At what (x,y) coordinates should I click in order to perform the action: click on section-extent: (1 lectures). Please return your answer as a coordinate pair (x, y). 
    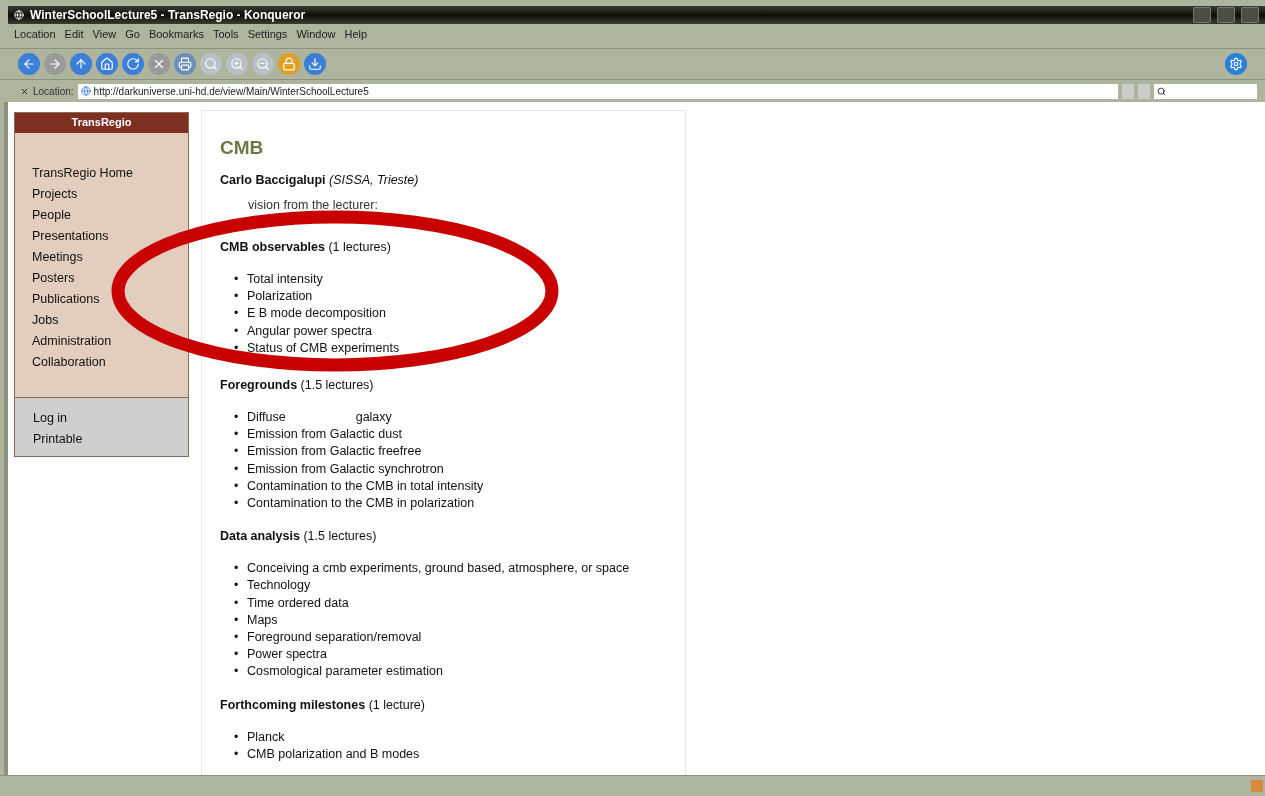
    Looking at the image, I should click on (359, 247).